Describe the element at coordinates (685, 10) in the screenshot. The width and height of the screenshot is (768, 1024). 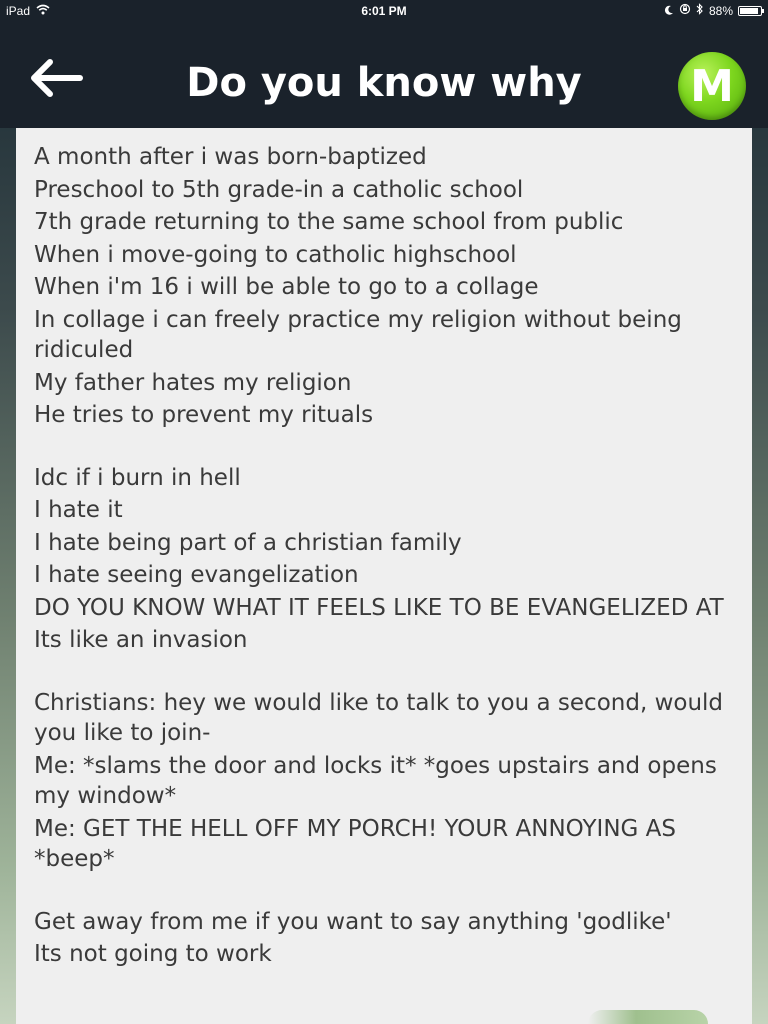
I see `rotation-lock-icon` at that location.